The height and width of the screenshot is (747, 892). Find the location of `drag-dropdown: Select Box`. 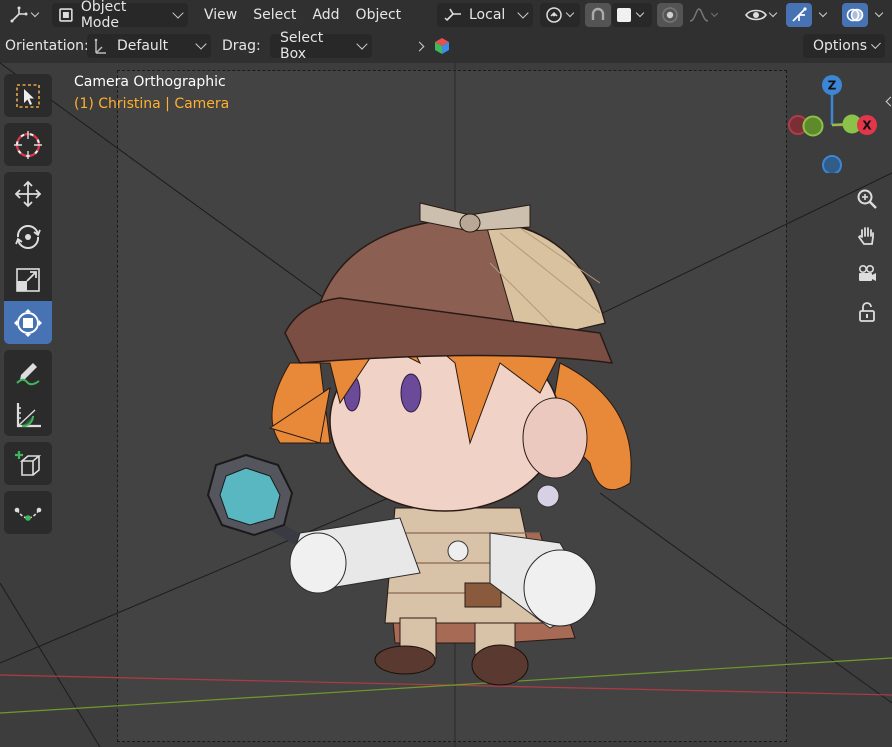

drag-dropdown: Select Box is located at coordinates (321, 46).